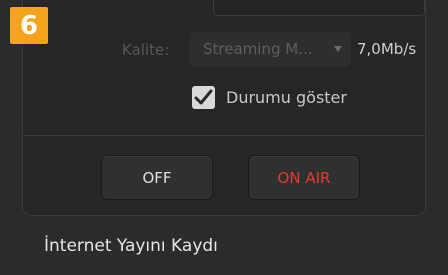 This screenshot has width=448, height=275. I want to click on off-button: OFF, so click(157, 177).